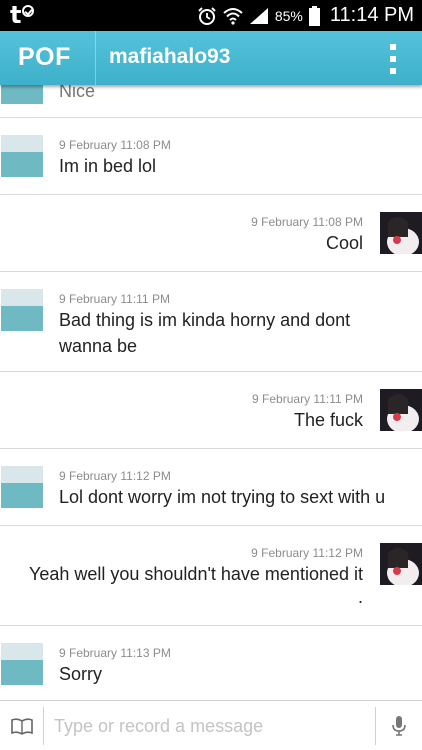 The image size is (422, 750). I want to click on message-text: Nice, so click(77, 93).